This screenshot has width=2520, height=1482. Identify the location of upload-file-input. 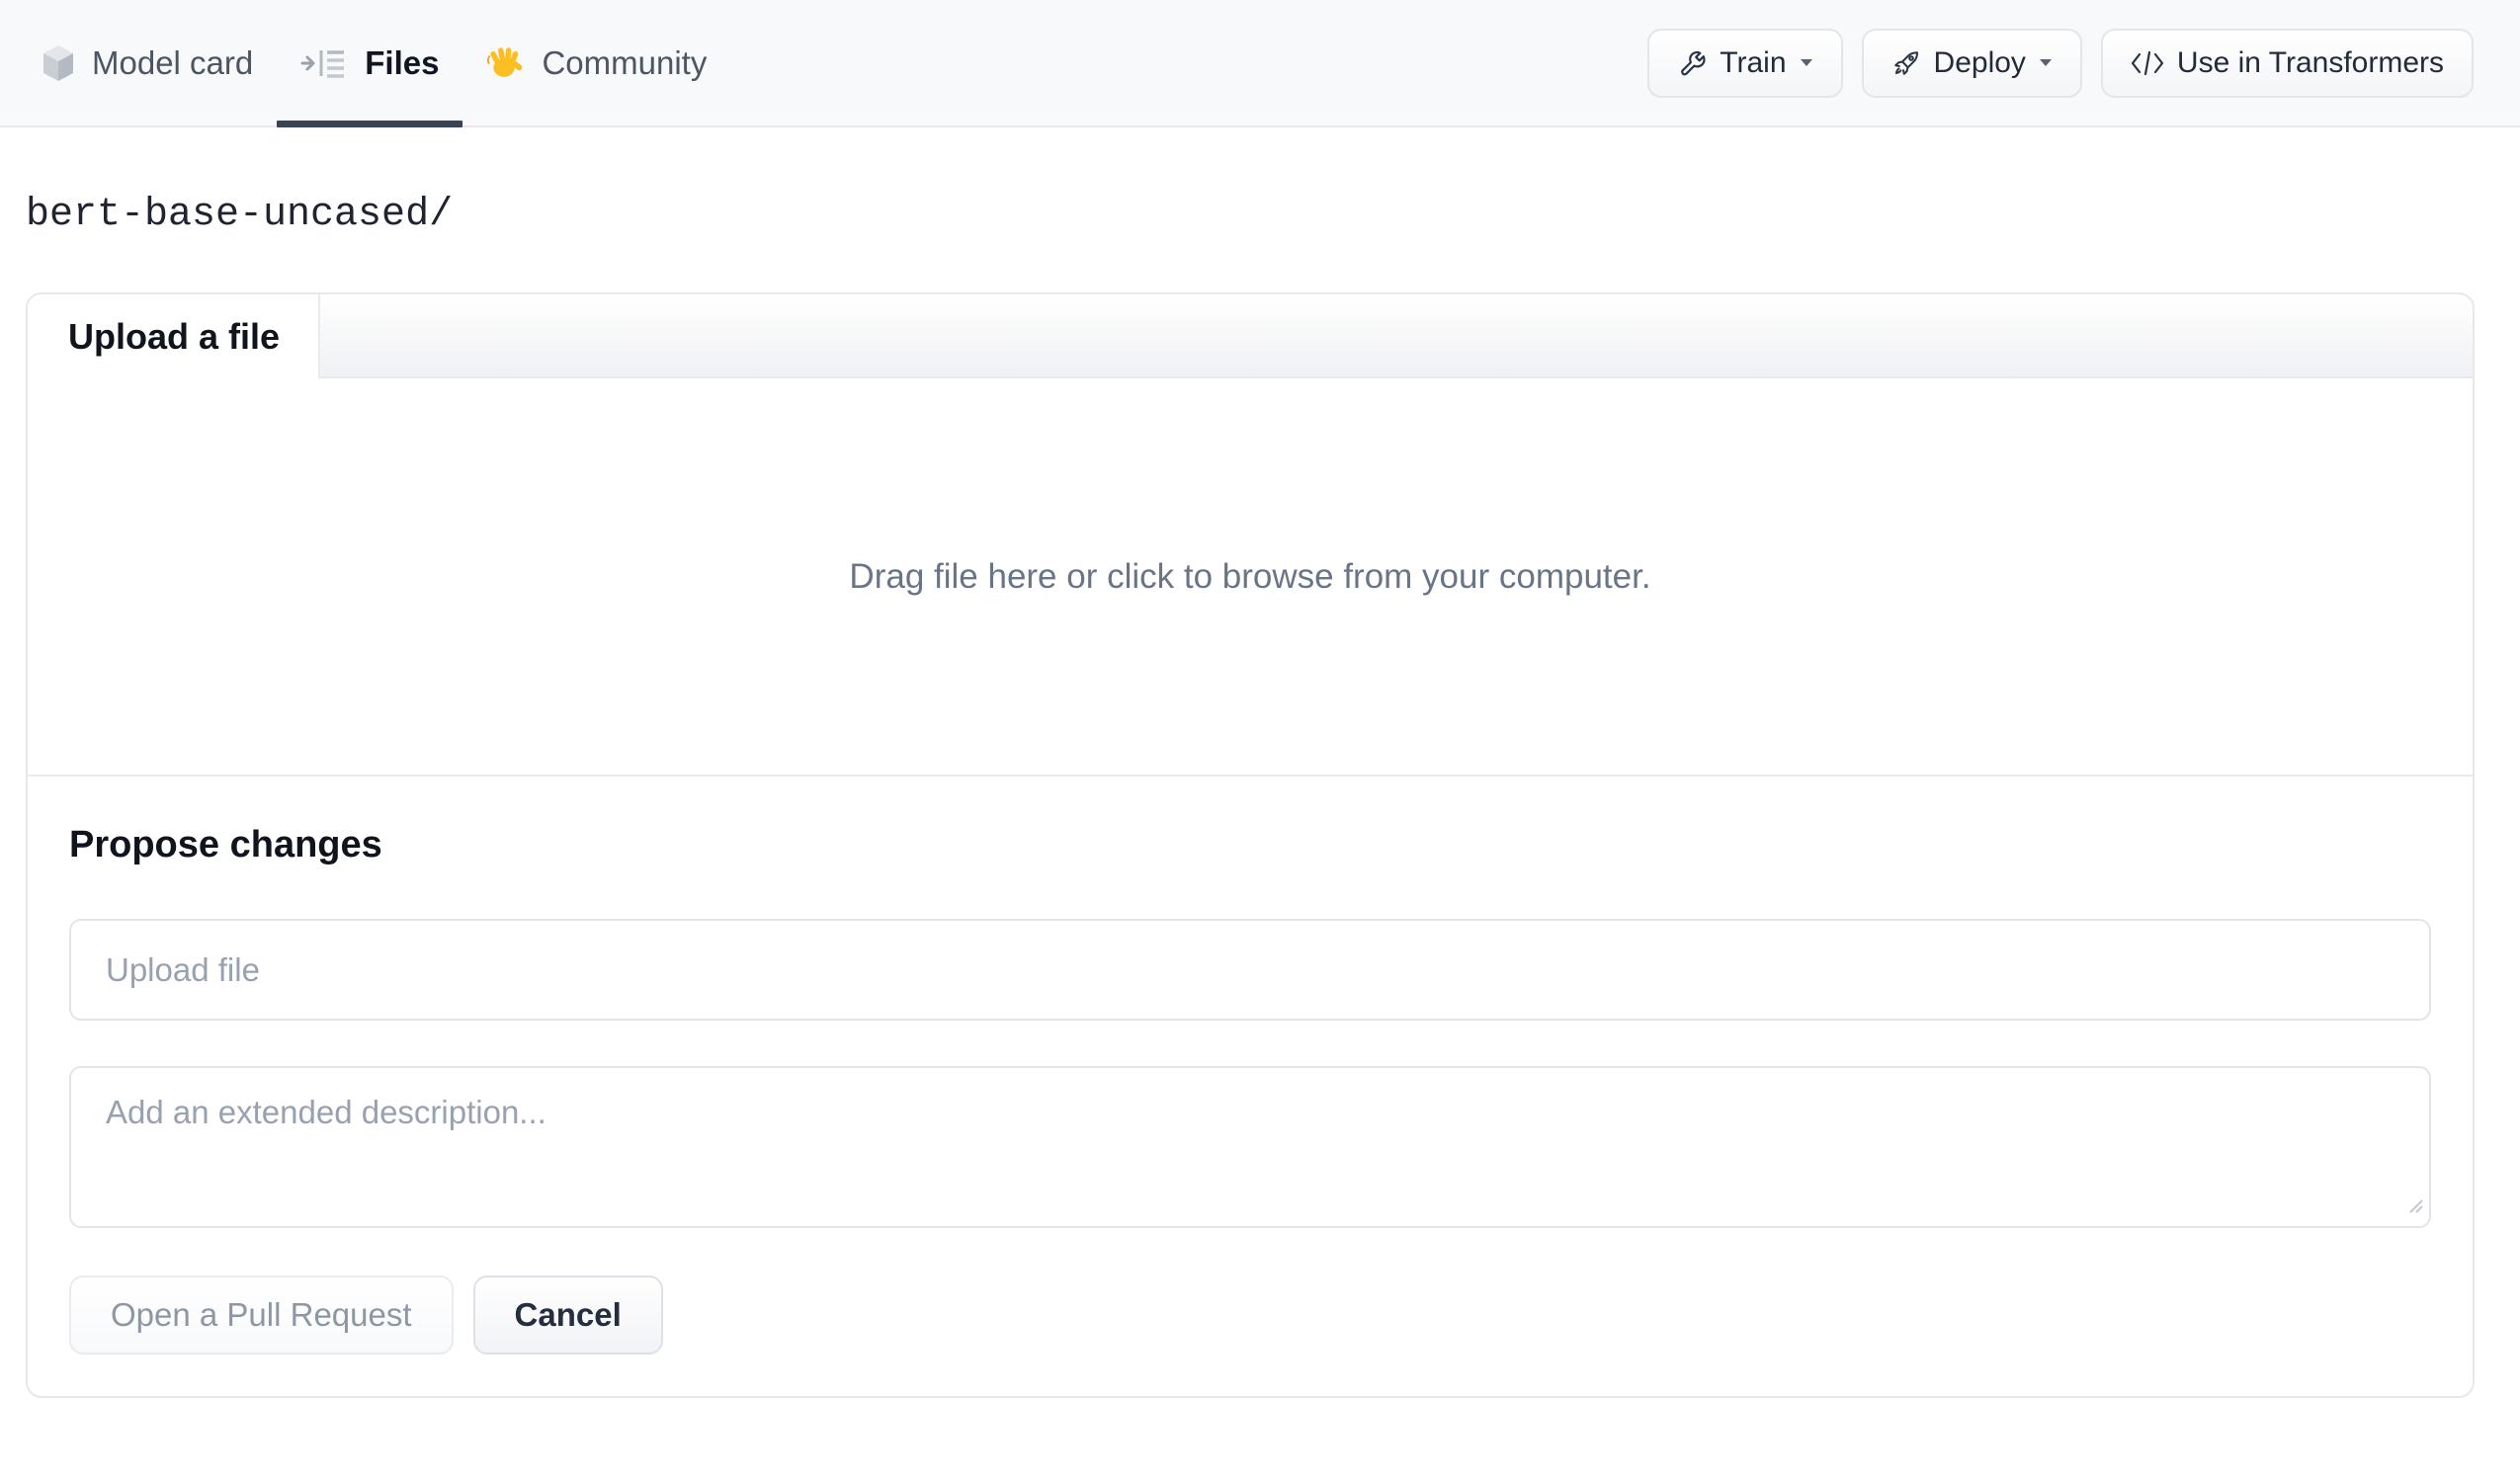
(1250, 970).